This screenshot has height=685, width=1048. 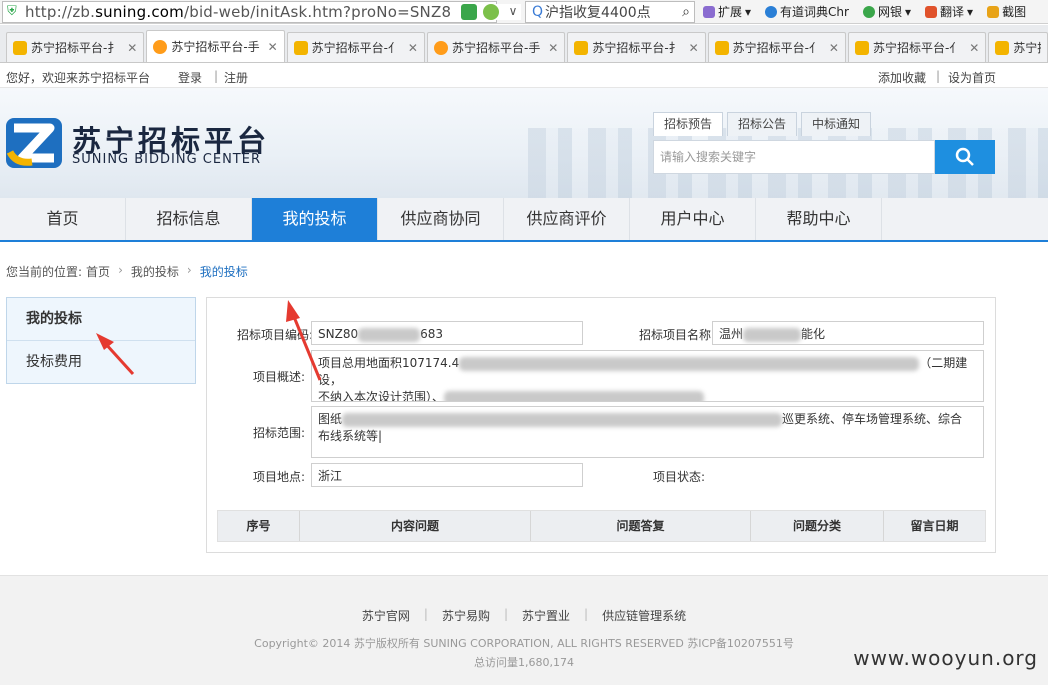 What do you see at coordinates (466, 615) in the screenshot?
I see `footer-link-suning-yigou: 苏宁易购` at bounding box center [466, 615].